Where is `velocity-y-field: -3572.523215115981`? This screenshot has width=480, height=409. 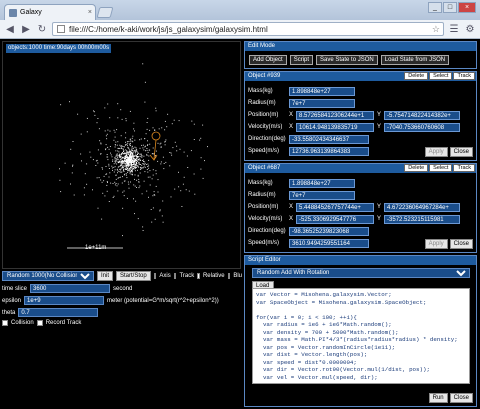
velocity-y-field: -3572.523215115981 is located at coordinates (422, 219).